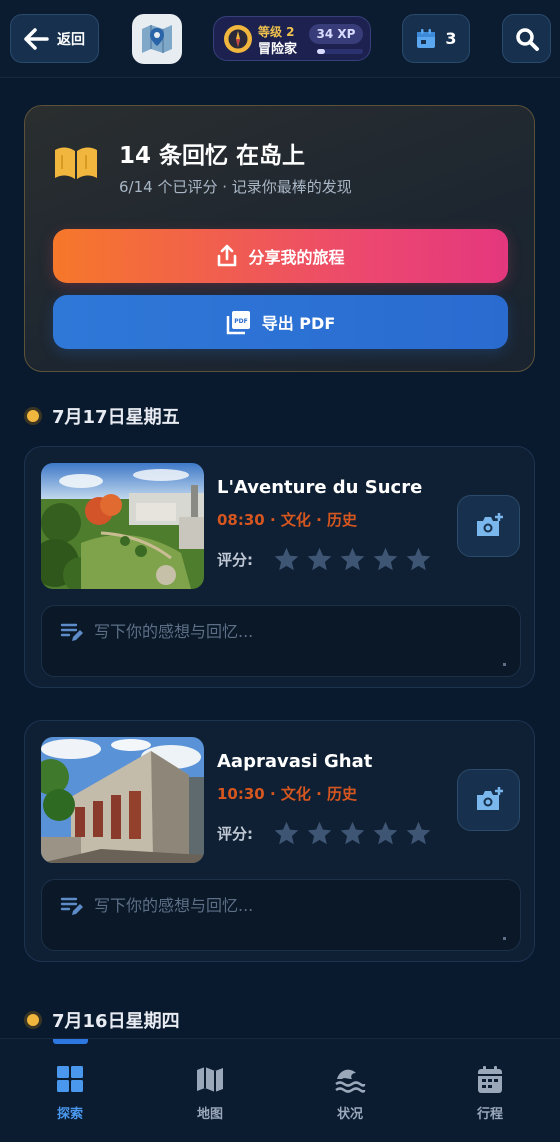 This screenshot has width=560, height=1142. Describe the element at coordinates (490, 1093) in the screenshot. I see `nav-item-itinerary: 行程` at that location.